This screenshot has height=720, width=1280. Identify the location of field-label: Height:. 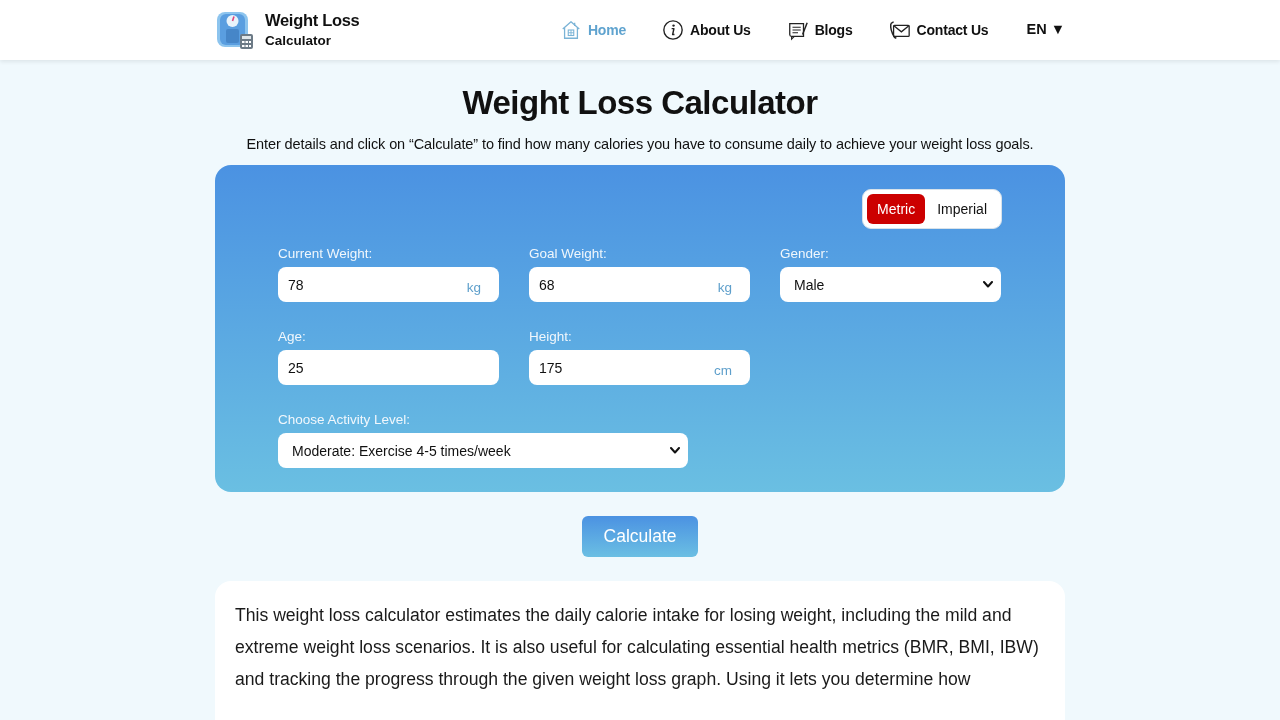
(550, 336).